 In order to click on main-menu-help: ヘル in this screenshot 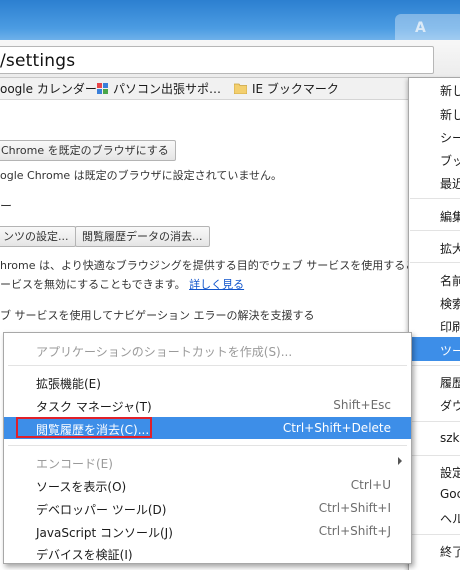, I will do `click(450, 518)`.